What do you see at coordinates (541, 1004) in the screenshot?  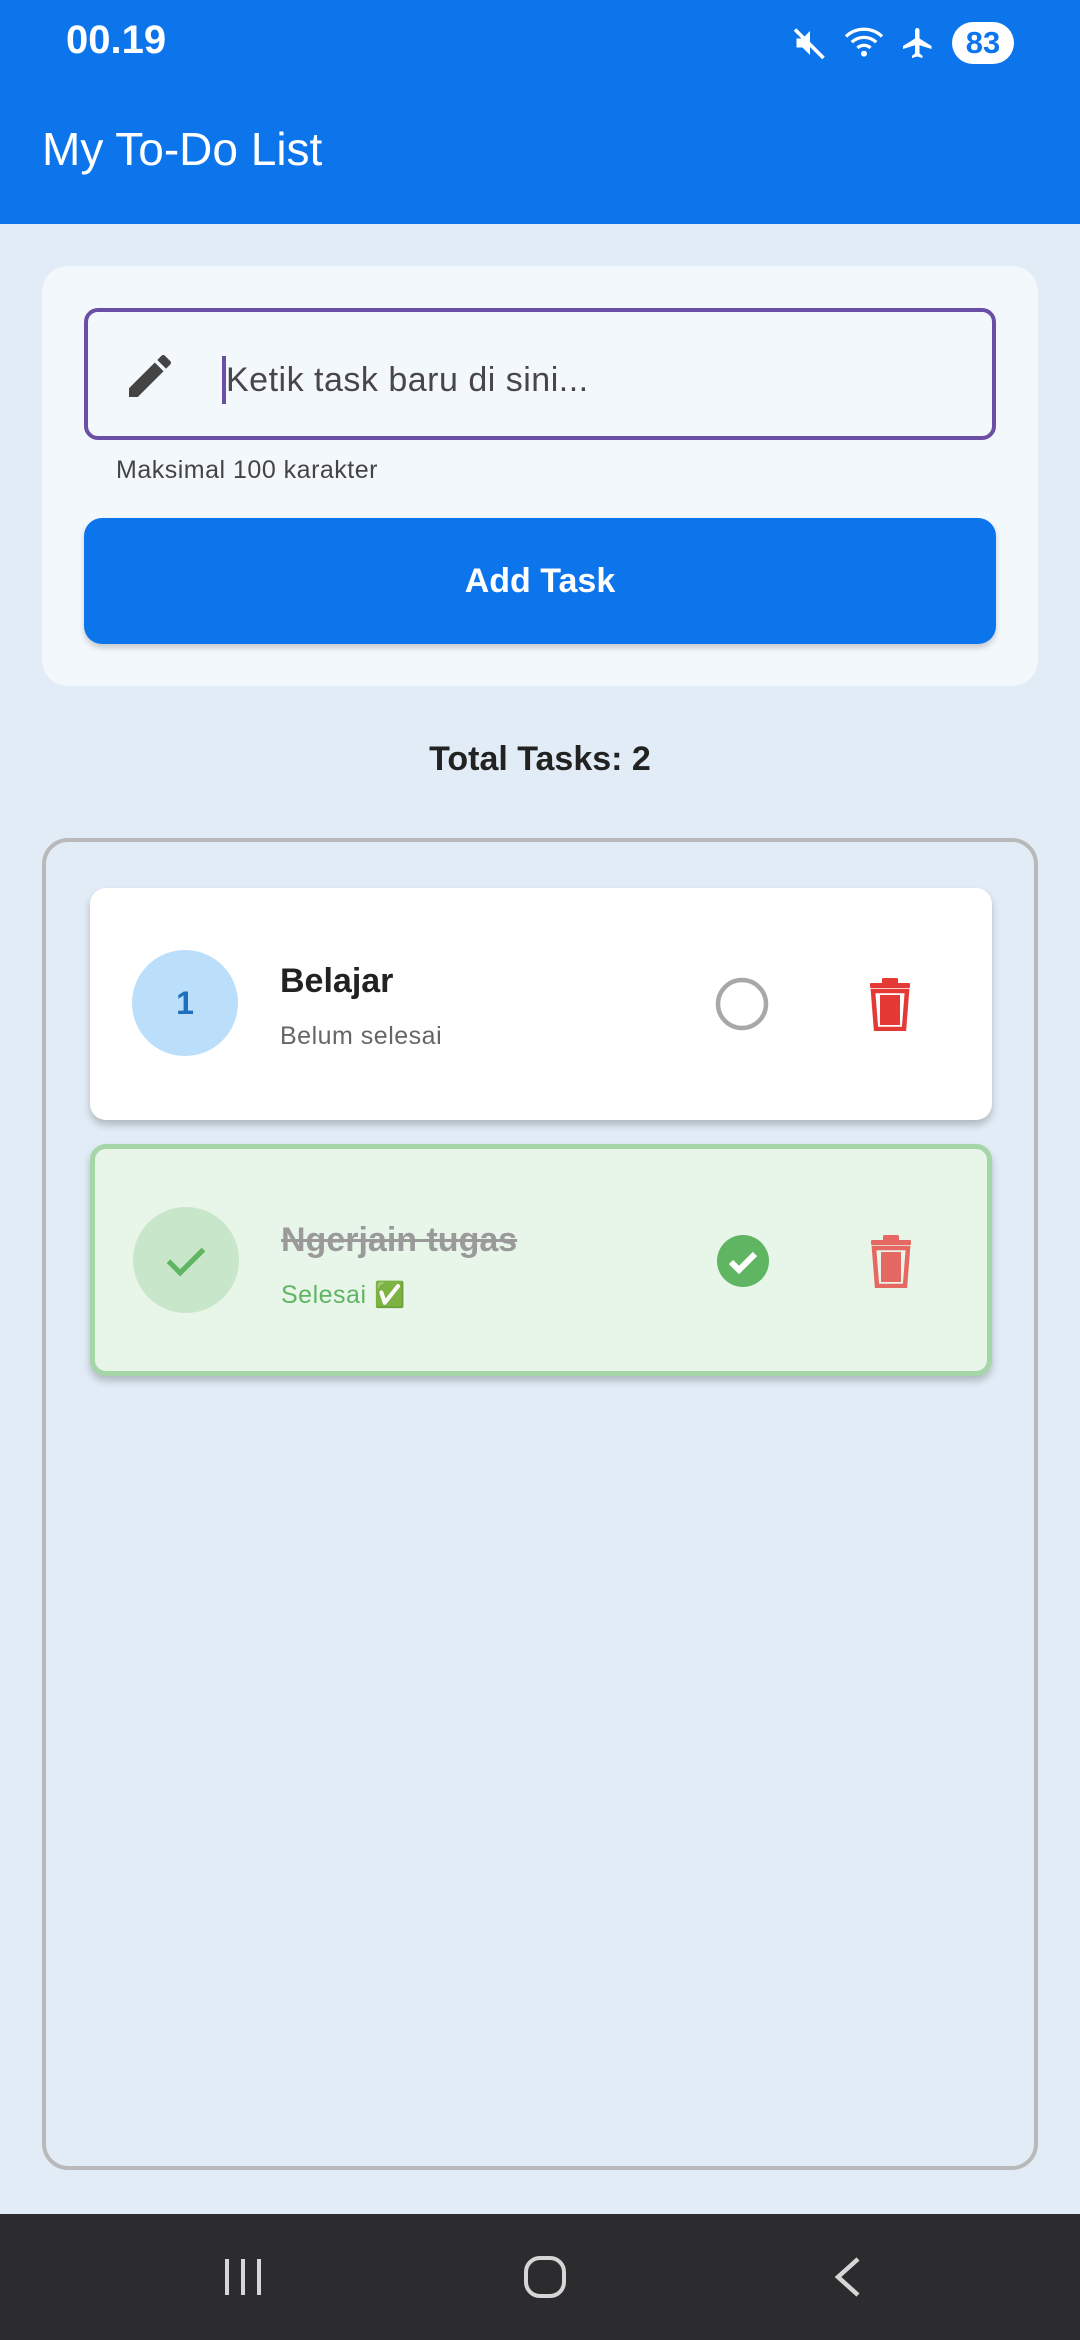 I see `task-item: 1 Belajar Belum selesai` at bounding box center [541, 1004].